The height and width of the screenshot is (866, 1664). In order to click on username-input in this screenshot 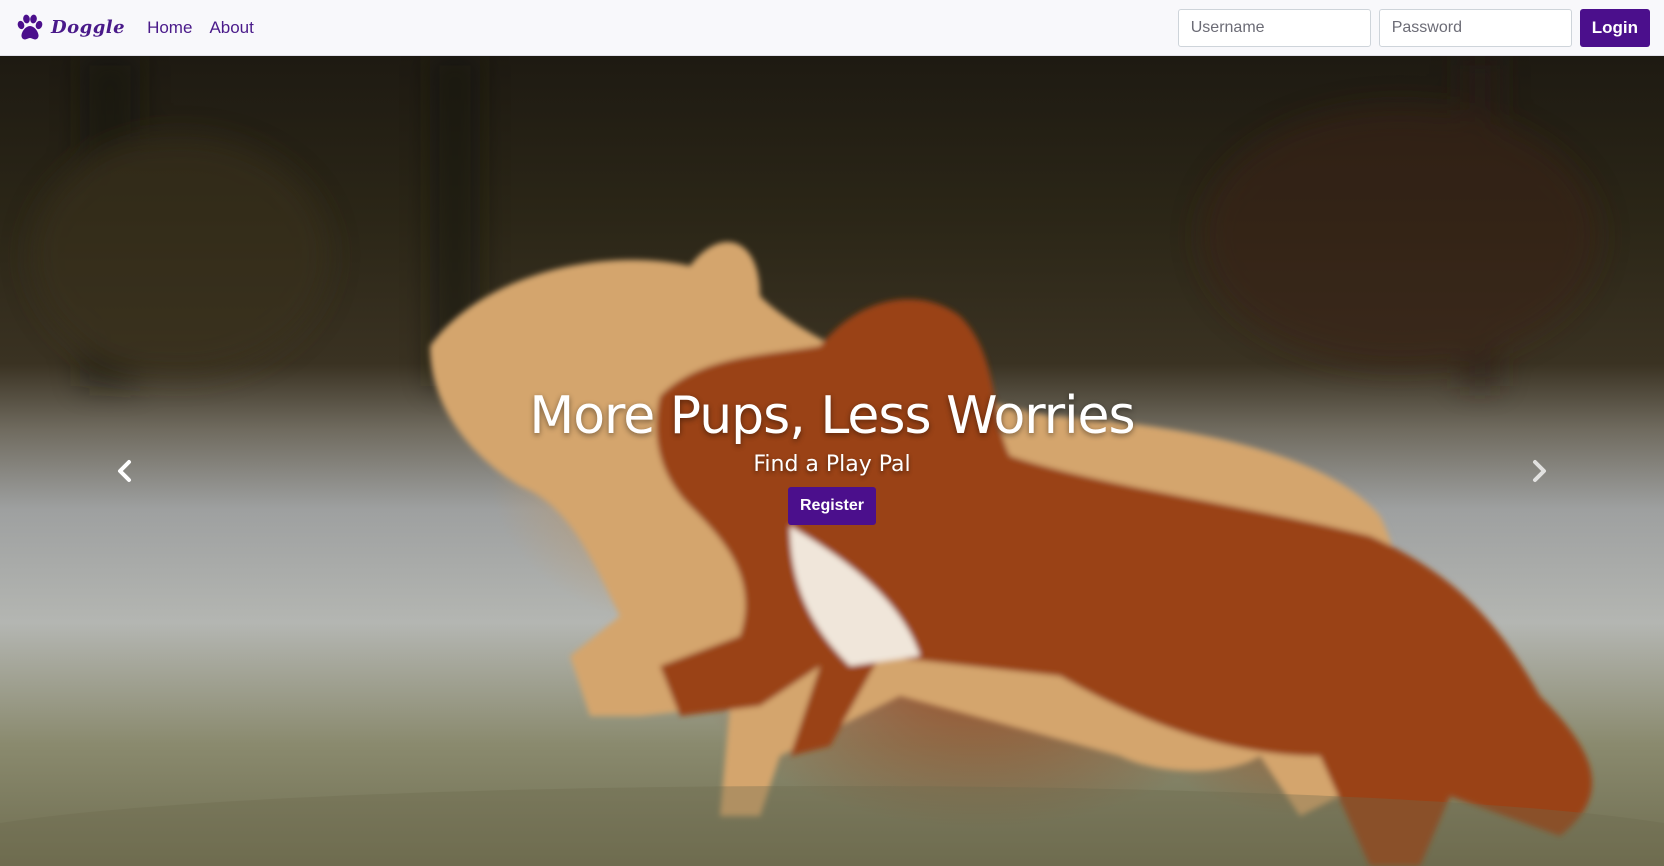, I will do `click(1274, 27)`.